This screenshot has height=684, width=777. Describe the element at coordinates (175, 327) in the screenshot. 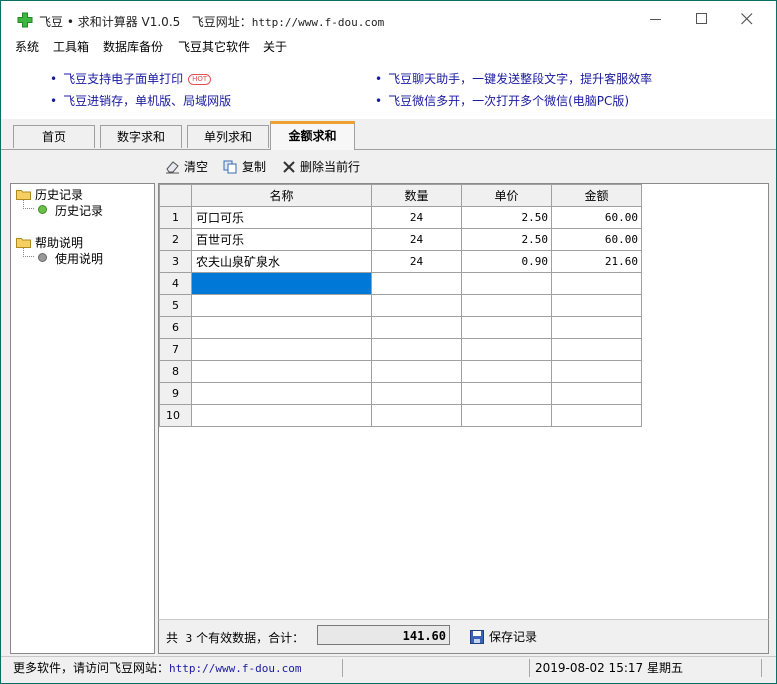

I see `row-number: 6` at that location.